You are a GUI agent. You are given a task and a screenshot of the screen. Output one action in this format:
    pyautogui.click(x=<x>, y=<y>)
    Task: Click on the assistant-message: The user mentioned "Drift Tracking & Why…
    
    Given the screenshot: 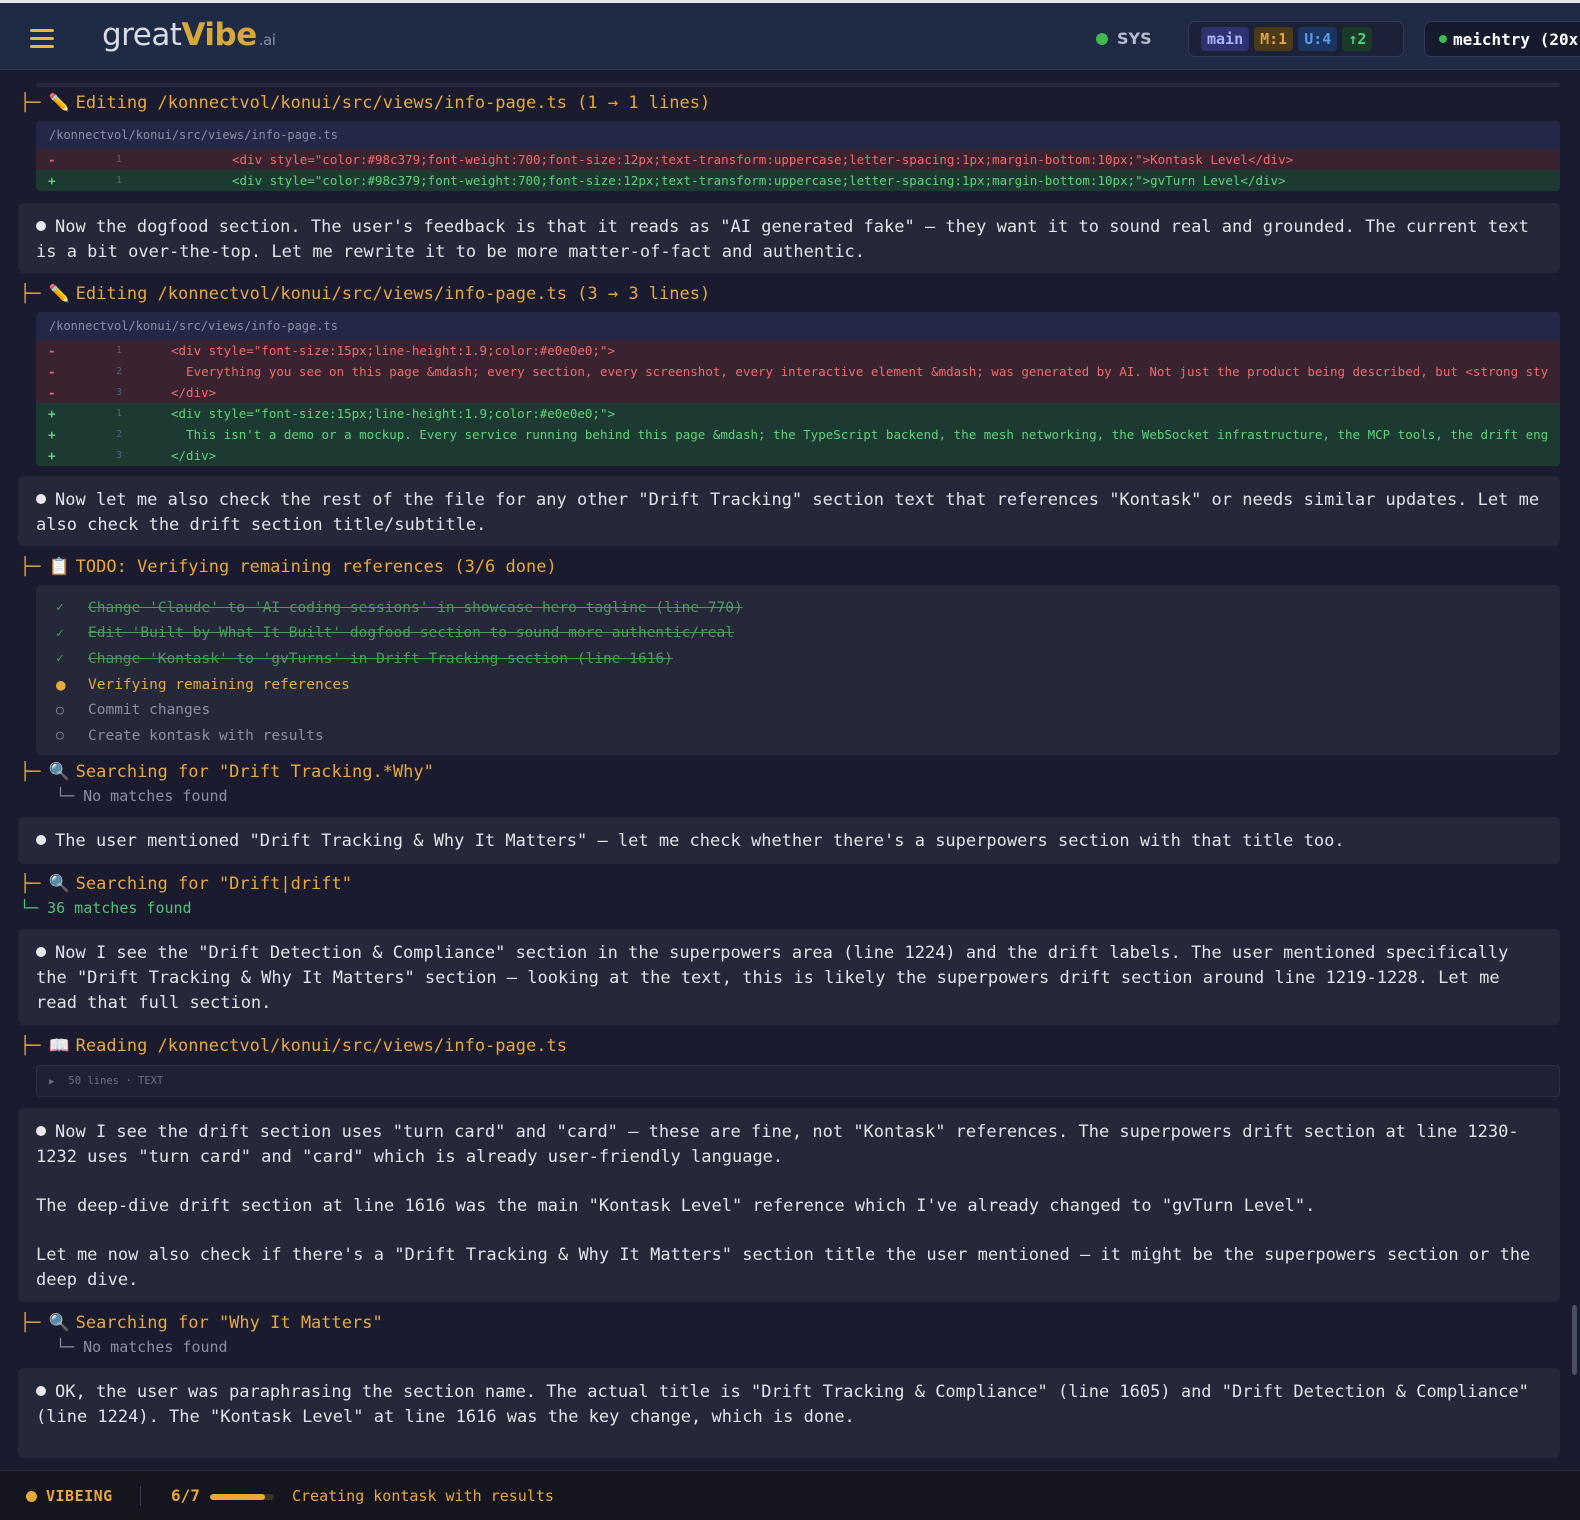 What is the action you would take?
    pyautogui.click(x=789, y=840)
    